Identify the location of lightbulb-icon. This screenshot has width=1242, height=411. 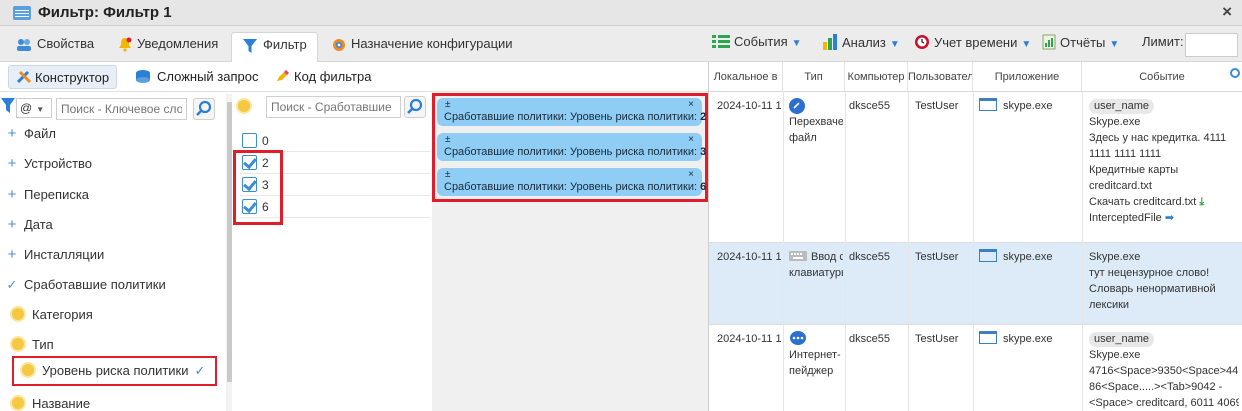
(18, 314).